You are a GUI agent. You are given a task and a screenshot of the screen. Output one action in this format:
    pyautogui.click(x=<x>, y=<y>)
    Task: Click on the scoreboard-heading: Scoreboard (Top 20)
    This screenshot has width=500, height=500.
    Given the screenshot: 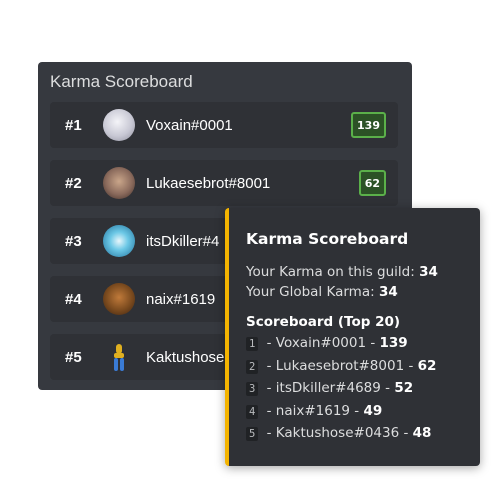 What is the action you would take?
    pyautogui.click(x=323, y=322)
    